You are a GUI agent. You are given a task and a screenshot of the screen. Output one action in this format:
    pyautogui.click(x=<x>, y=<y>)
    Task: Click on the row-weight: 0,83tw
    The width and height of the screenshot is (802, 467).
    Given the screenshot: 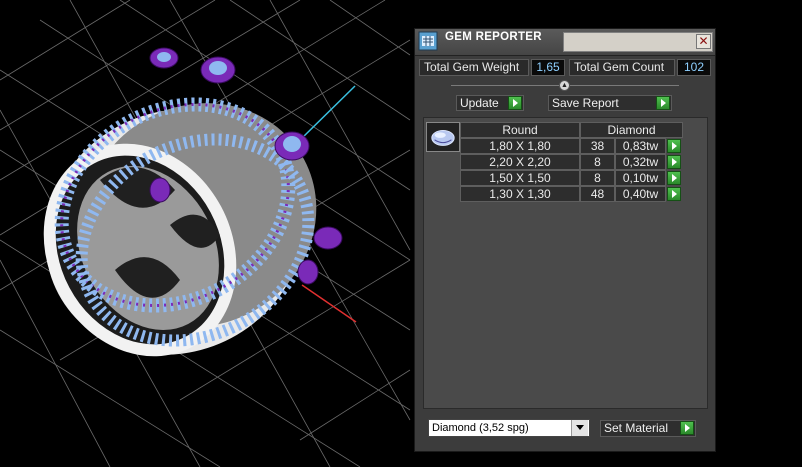 What is the action you would take?
    pyautogui.click(x=640, y=146)
    